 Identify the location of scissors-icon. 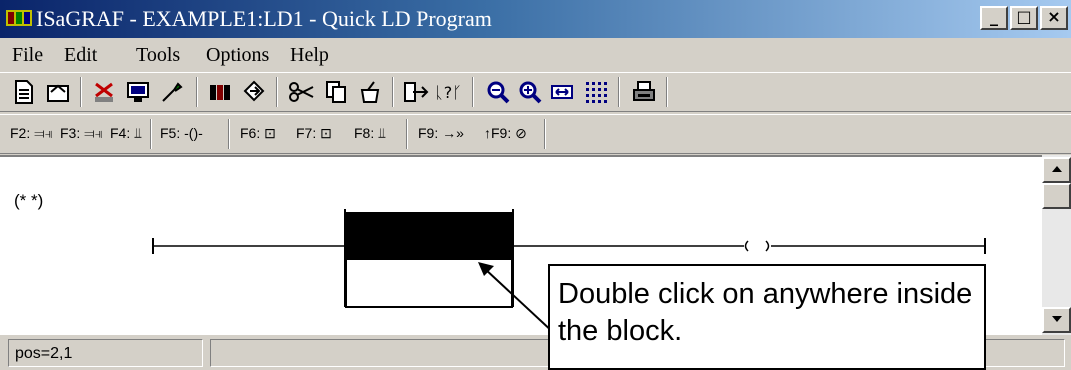
(302, 92).